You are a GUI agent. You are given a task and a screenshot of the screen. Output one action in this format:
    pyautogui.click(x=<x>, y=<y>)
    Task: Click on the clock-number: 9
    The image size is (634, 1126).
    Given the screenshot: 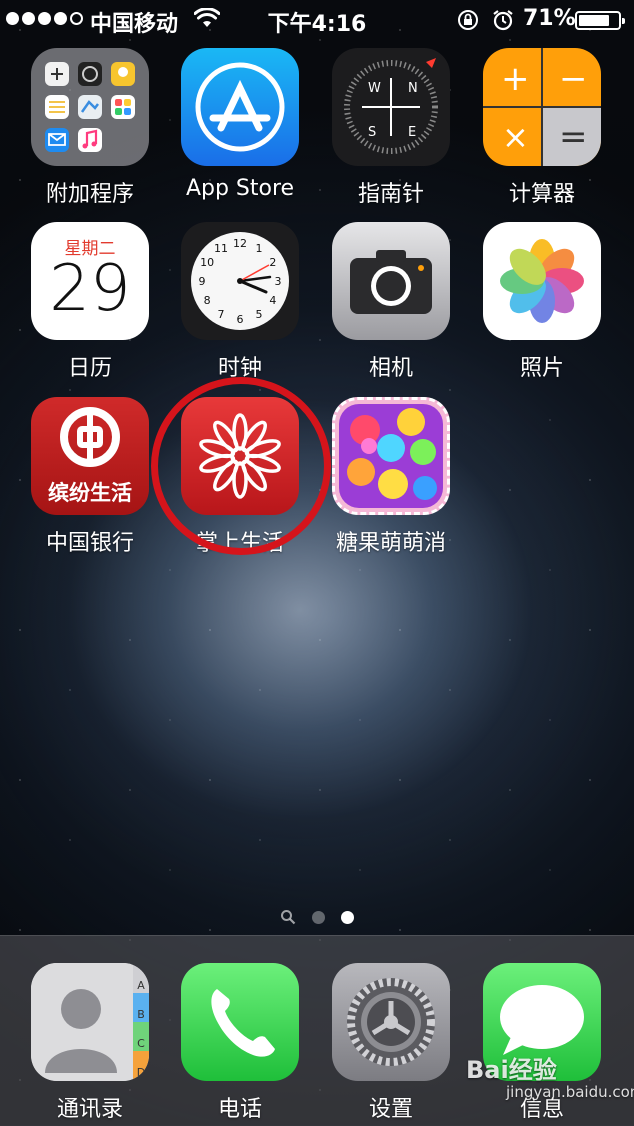 What is the action you would take?
    pyautogui.click(x=202, y=281)
    